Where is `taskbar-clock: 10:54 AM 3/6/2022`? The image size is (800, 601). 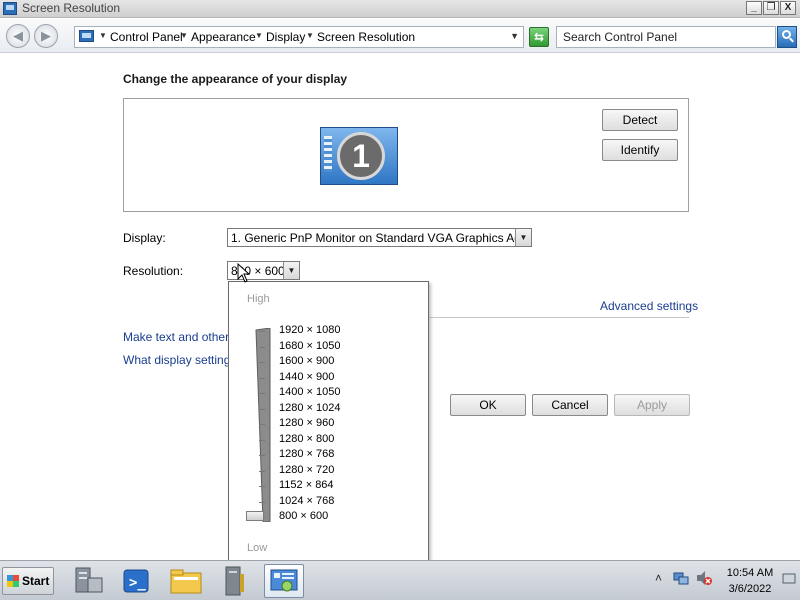 taskbar-clock: 10:54 AM 3/6/2022 is located at coordinates (750, 581).